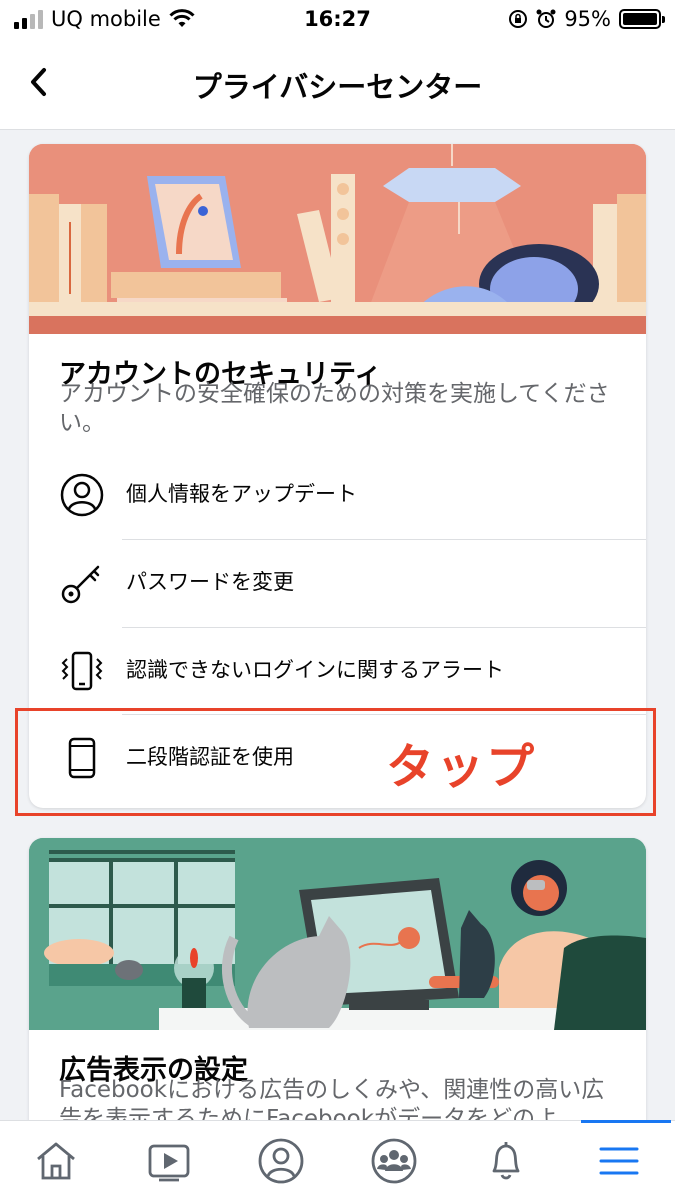  What do you see at coordinates (461, 767) in the screenshot?
I see `tap-annotation: タップ` at bounding box center [461, 767].